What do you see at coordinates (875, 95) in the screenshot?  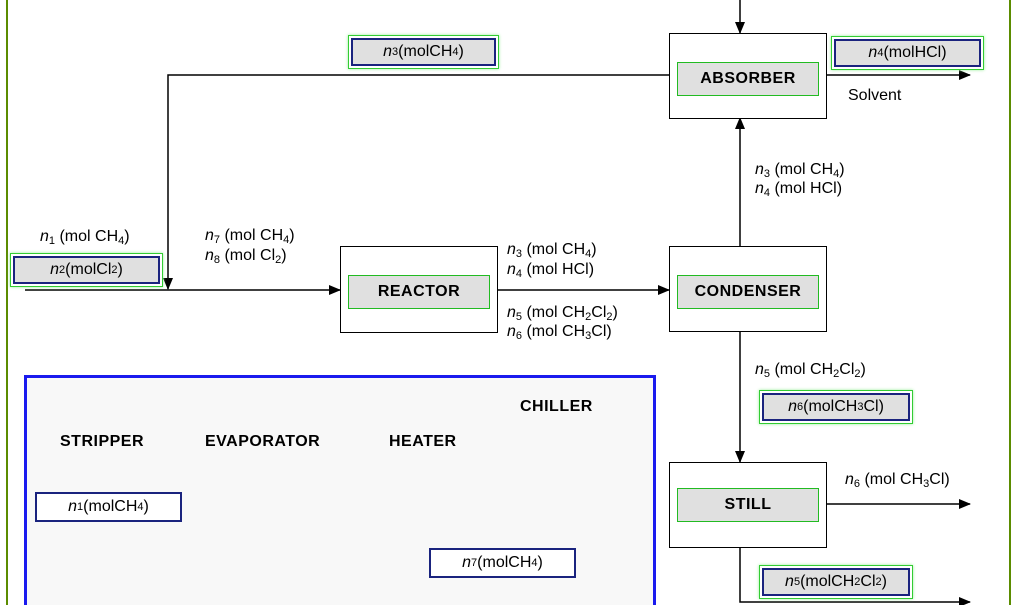 I see `solvent-label: Solvent` at bounding box center [875, 95].